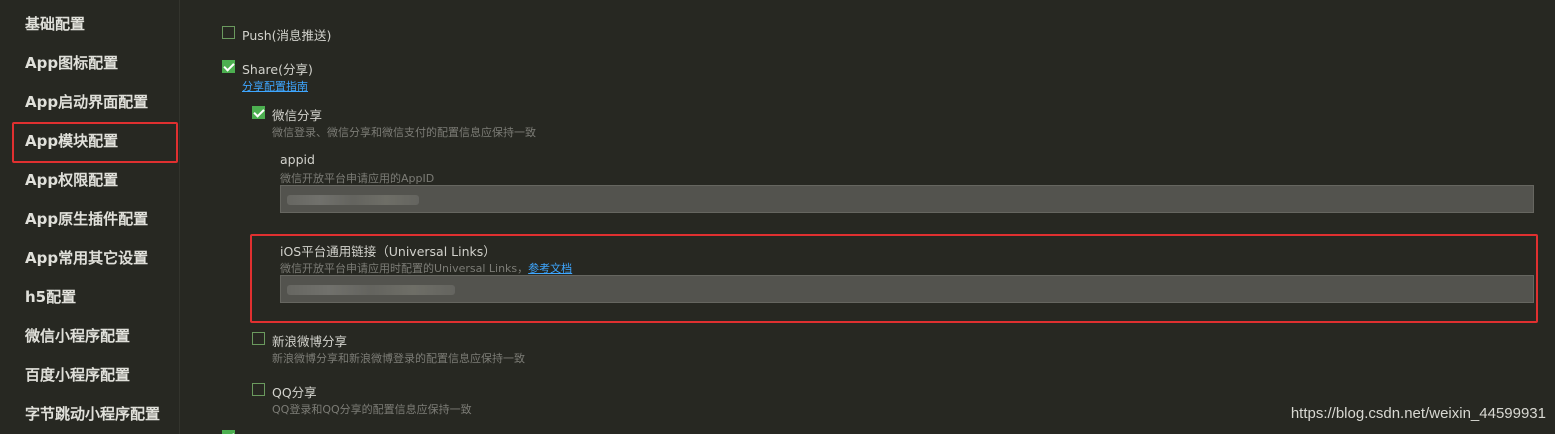 The height and width of the screenshot is (434, 1555). I want to click on sidebar-item-app-native-plugins: App原生插件配置, so click(86, 219).